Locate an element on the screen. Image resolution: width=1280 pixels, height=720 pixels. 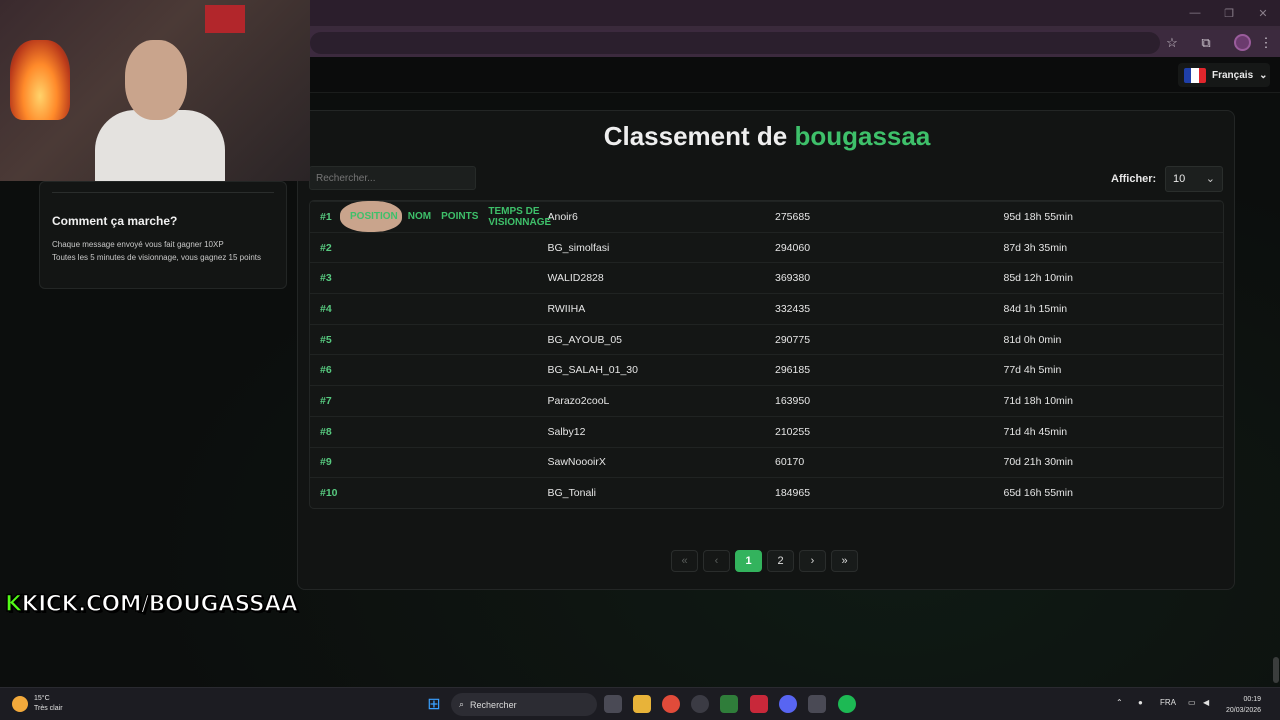
webcam-overlay is located at coordinates (155, 90).